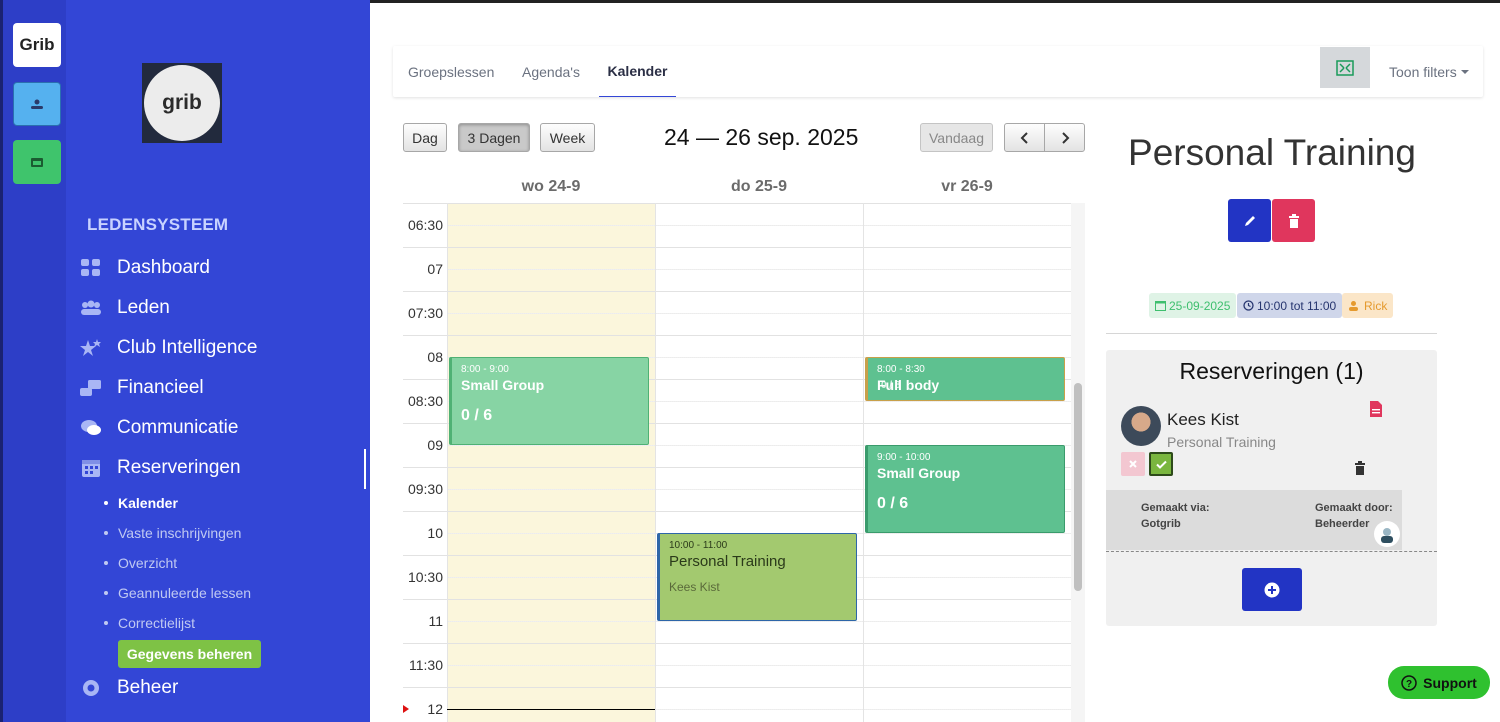 This screenshot has height=722, width=1500. What do you see at coordinates (1200, 305) in the screenshot?
I see `badge-text: 25-09-2025` at bounding box center [1200, 305].